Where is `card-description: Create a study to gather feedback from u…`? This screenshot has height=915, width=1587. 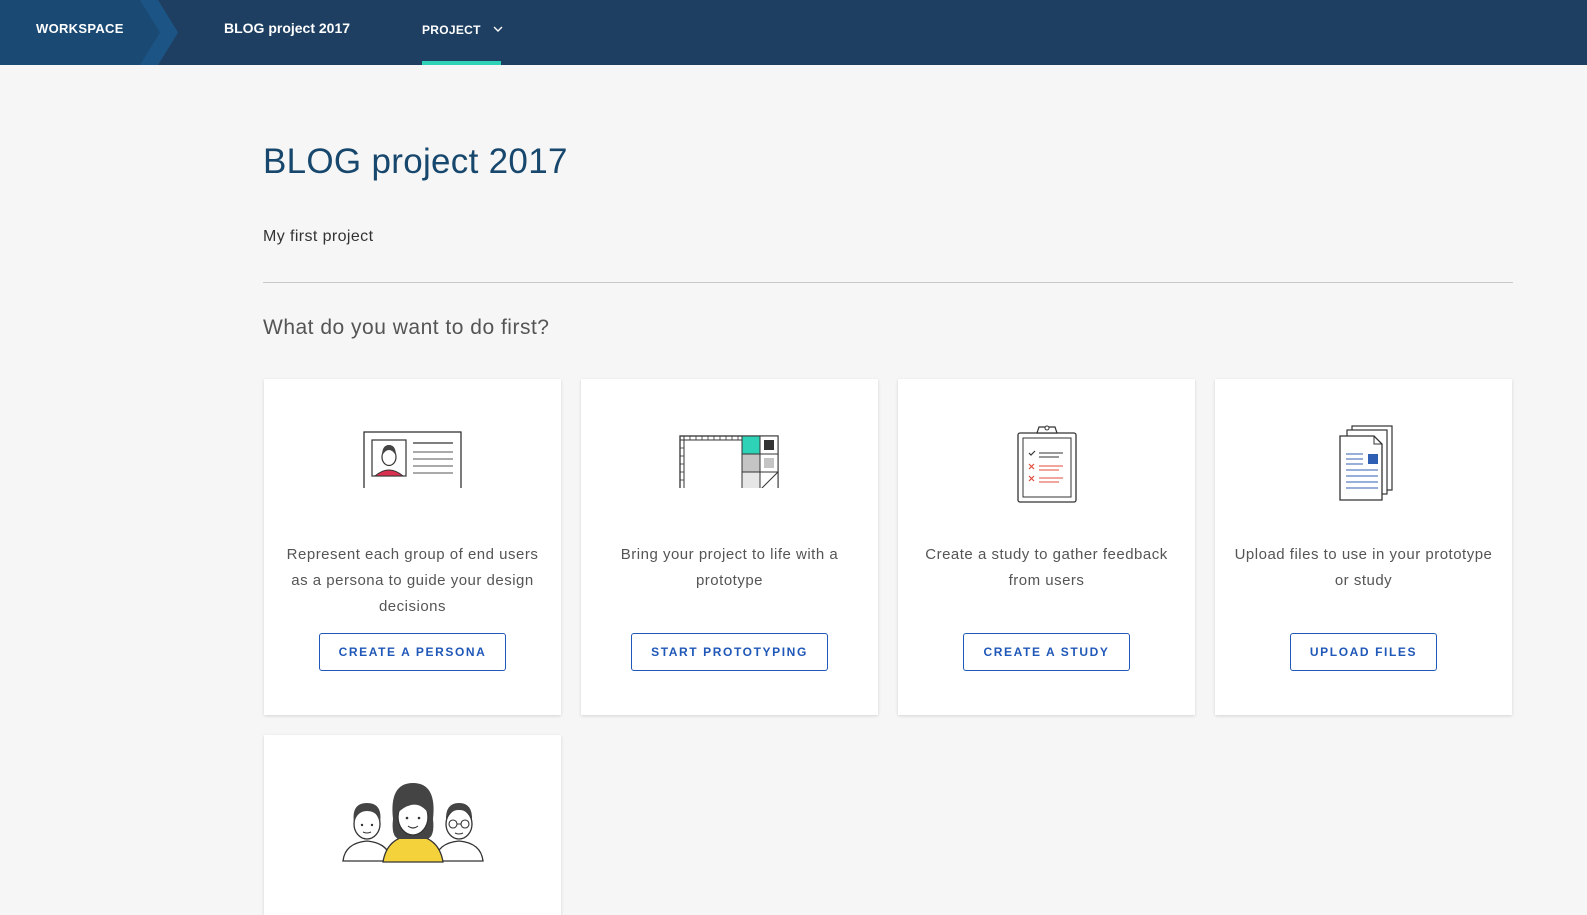
card-description: Create a study to gather feedback from u… is located at coordinates (1046, 567).